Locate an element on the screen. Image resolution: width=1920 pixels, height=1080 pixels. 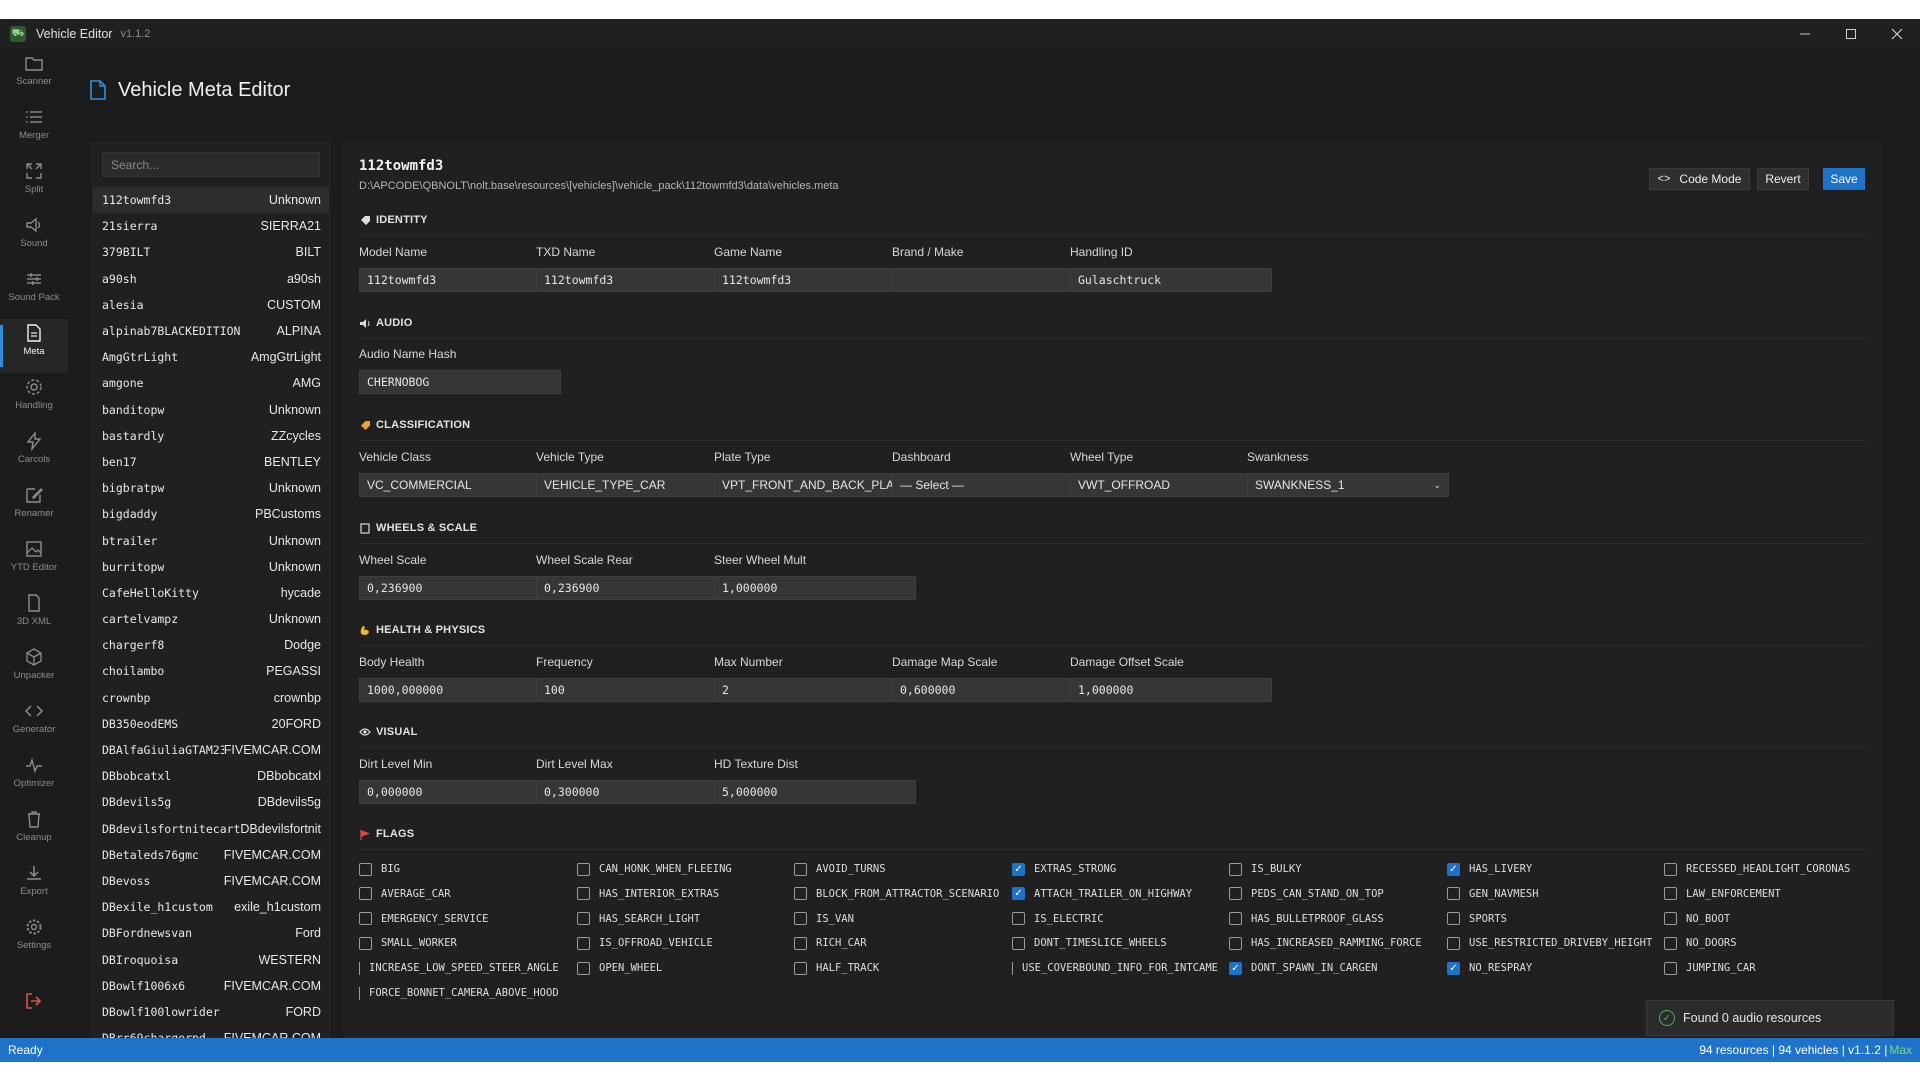
sidebar-item-unpacker: Unpacker is located at coordinates (34, 670).